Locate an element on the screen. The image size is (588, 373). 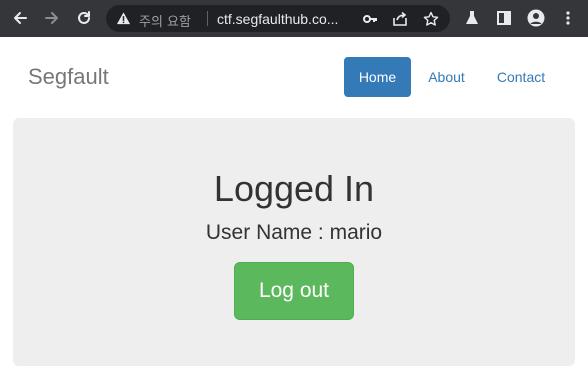
logout-button: Log out is located at coordinates (294, 291).